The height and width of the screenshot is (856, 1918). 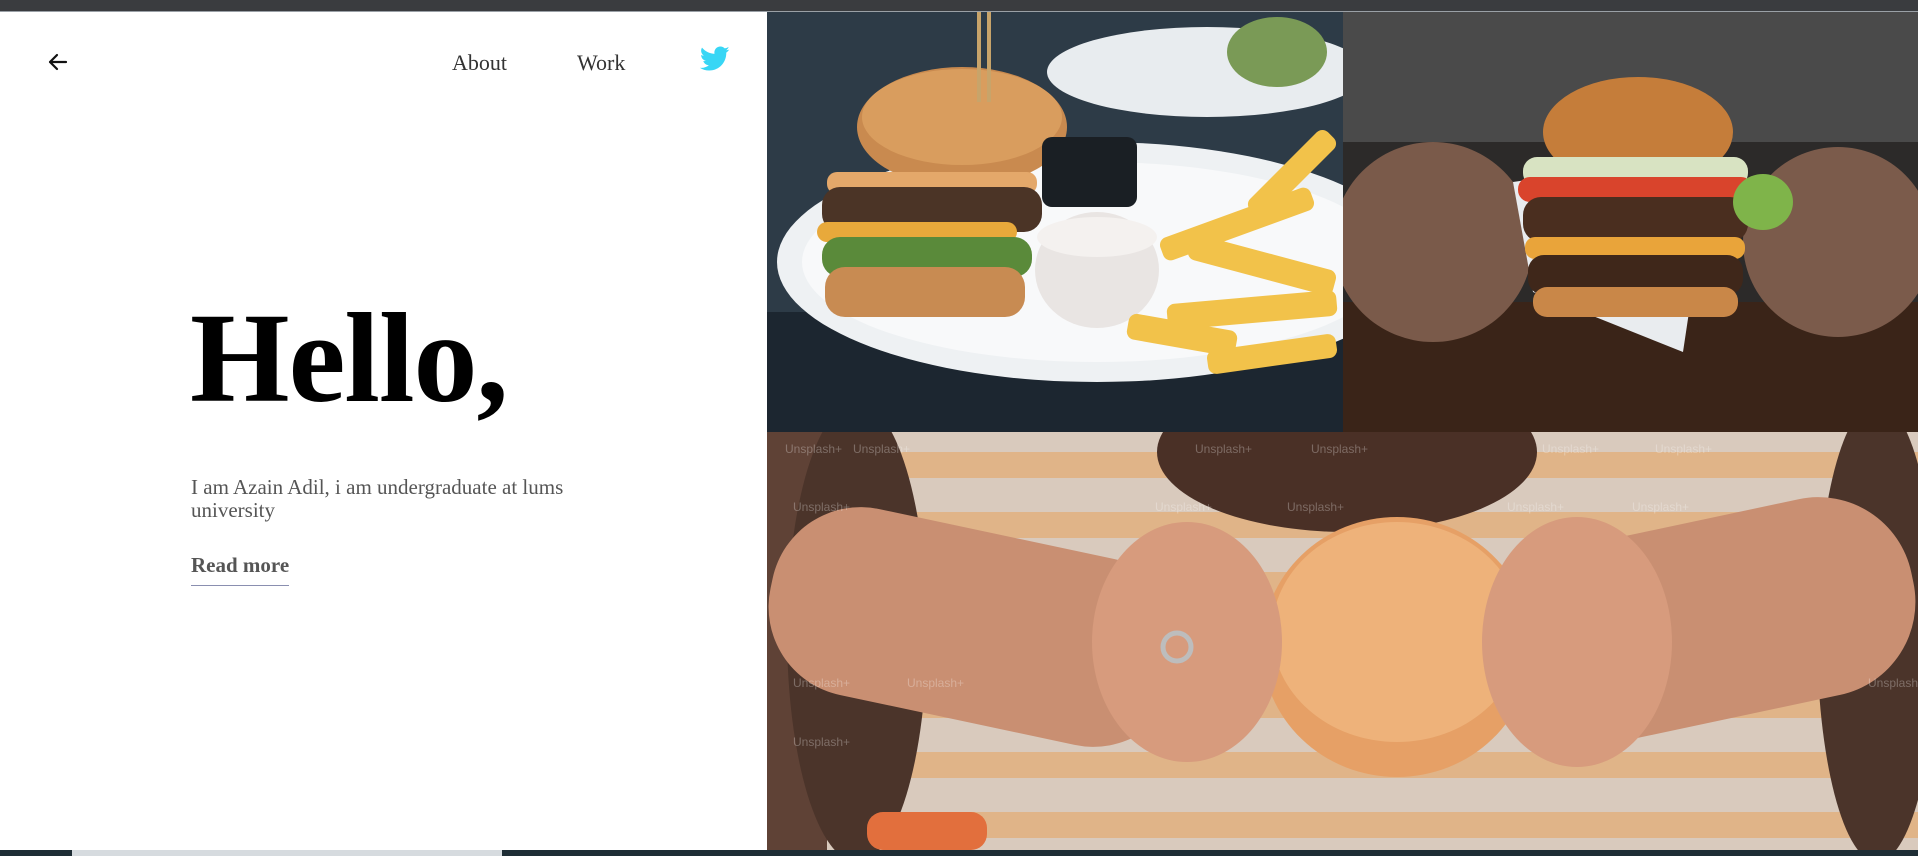 What do you see at coordinates (715, 59) in the screenshot?
I see `twitter-icon` at bounding box center [715, 59].